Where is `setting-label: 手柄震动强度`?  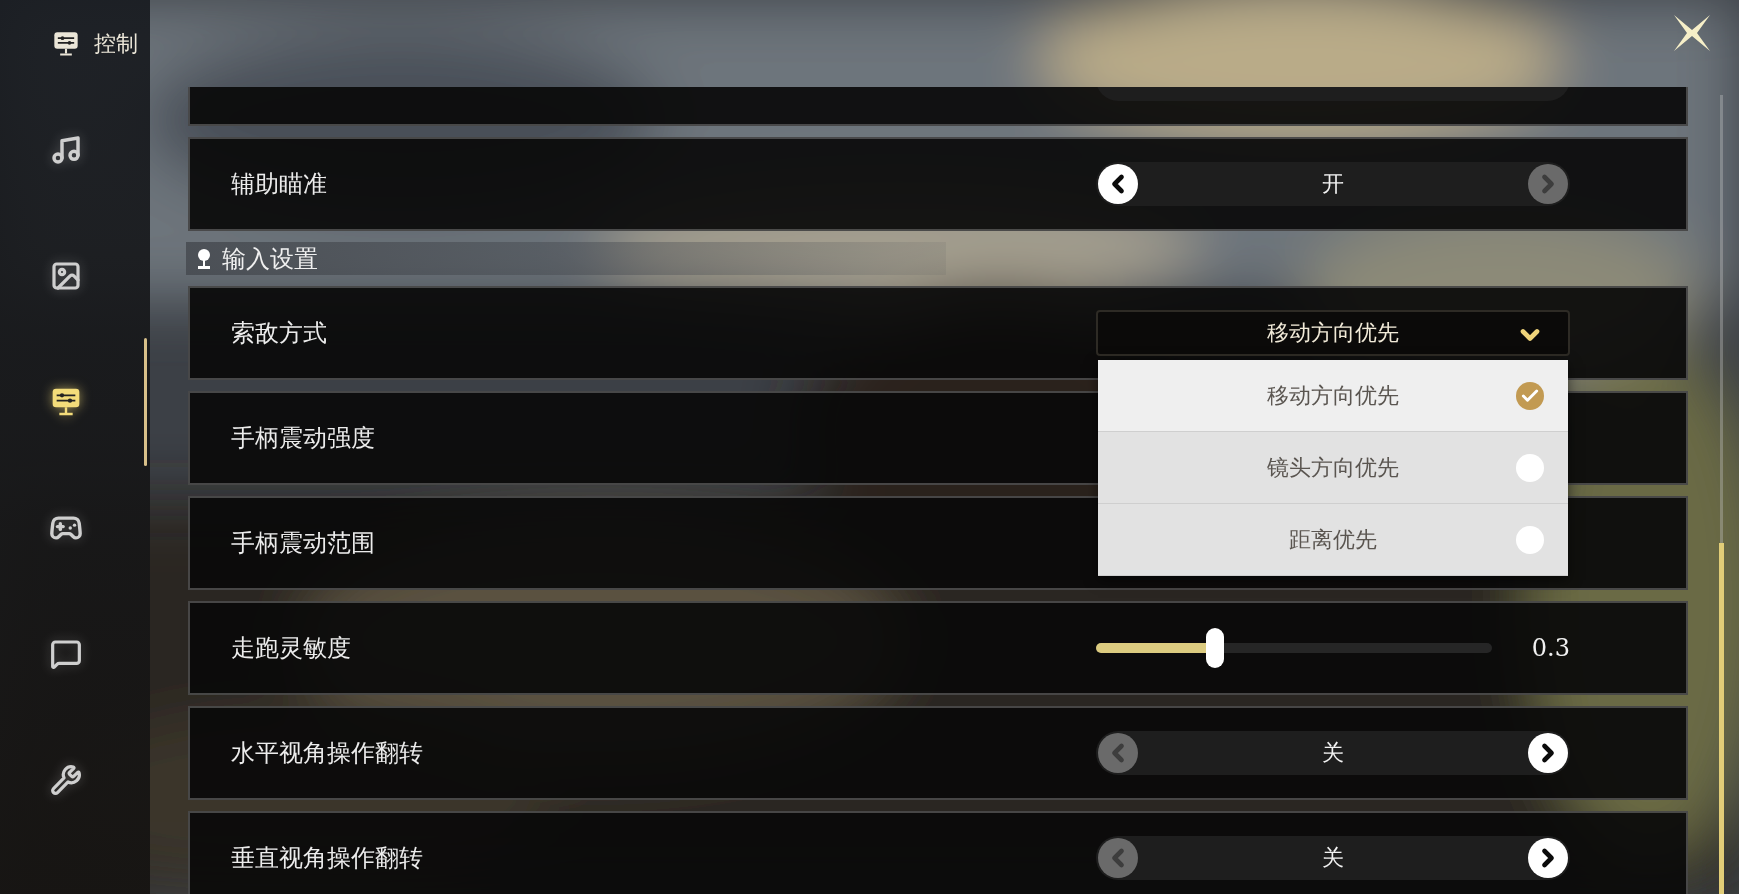 setting-label: 手柄震动强度 is located at coordinates (303, 438).